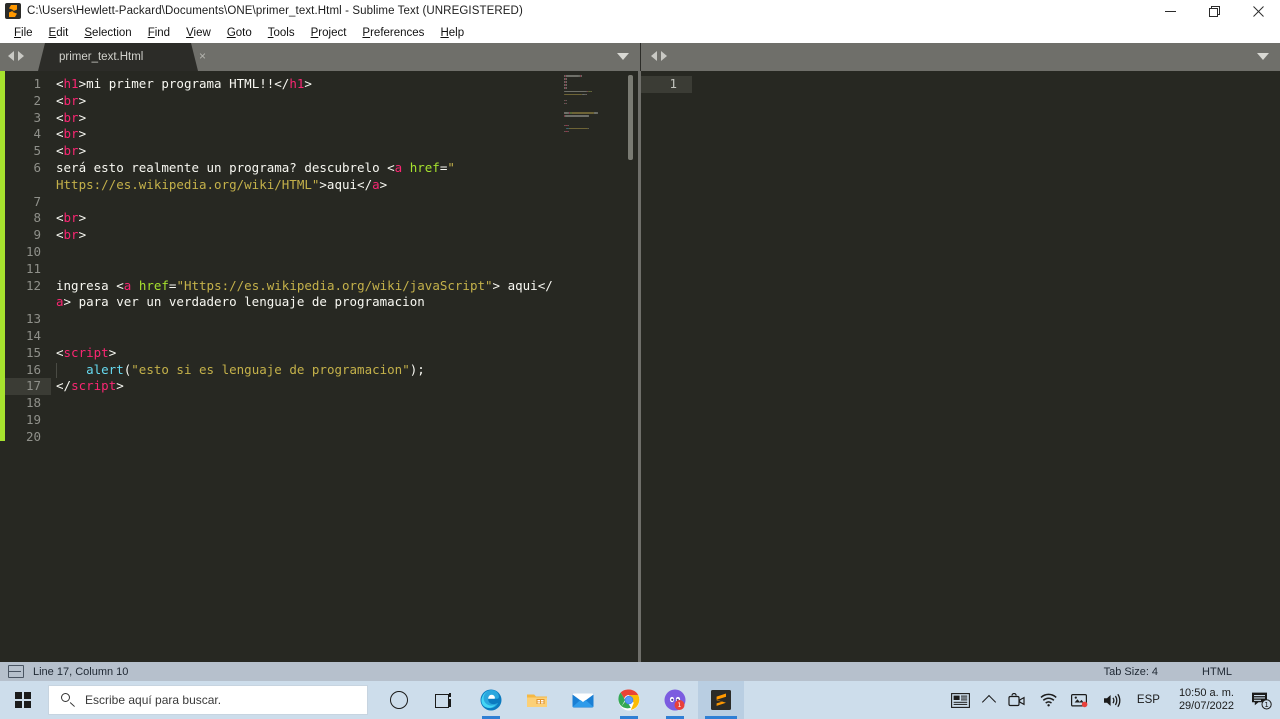  What do you see at coordinates (320, 84) in the screenshot?
I see `code-line: 1 <h1>mi primer programa HTML!!</h1>` at bounding box center [320, 84].